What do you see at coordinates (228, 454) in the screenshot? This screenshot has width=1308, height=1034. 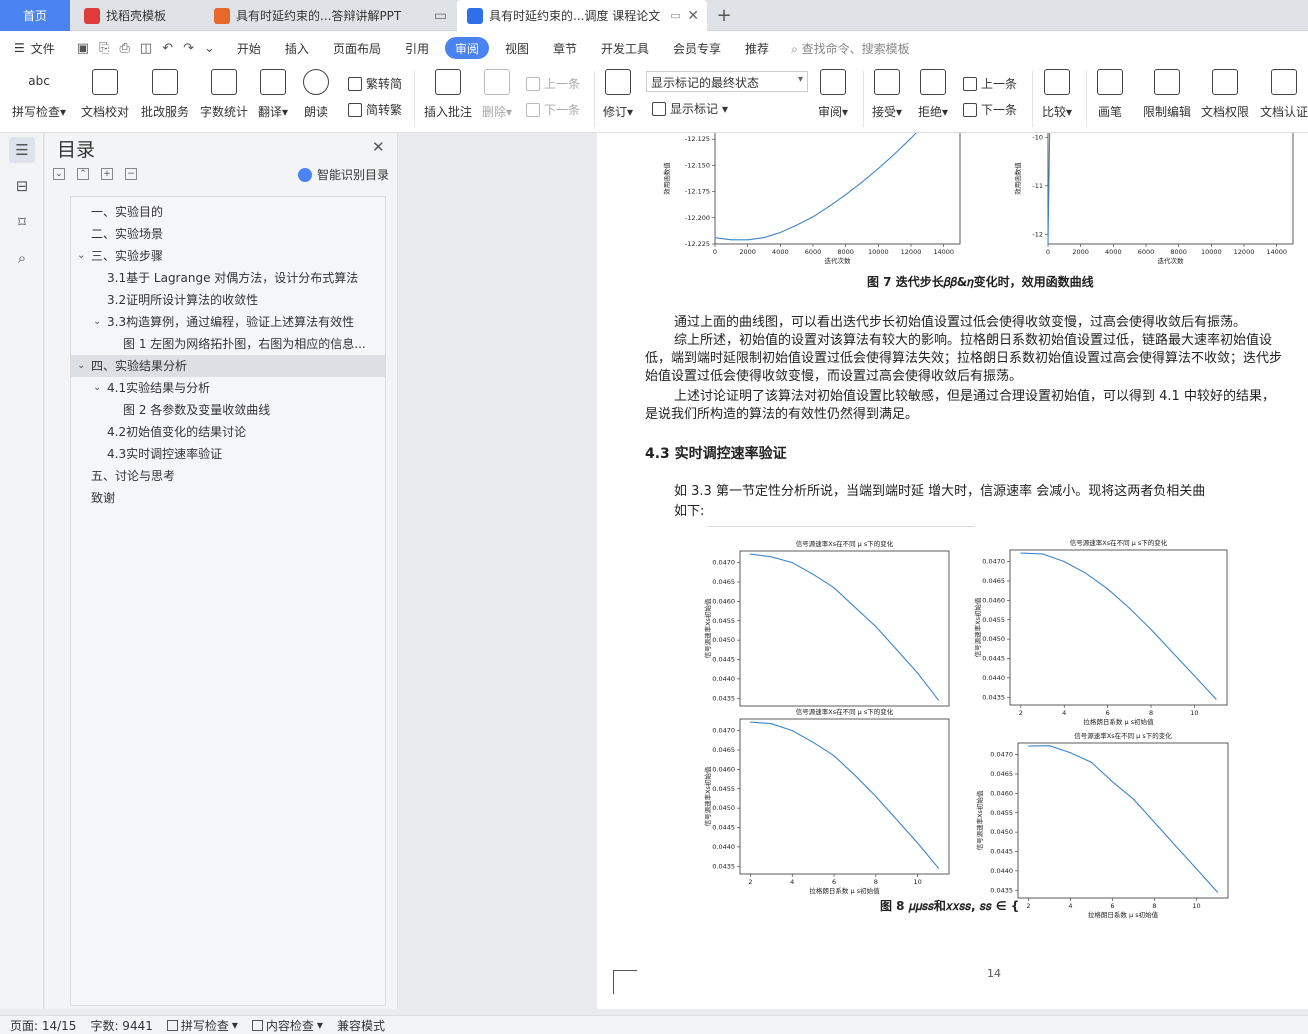 I see `toc-item: 4.3实时调控速率验证` at bounding box center [228, 454].